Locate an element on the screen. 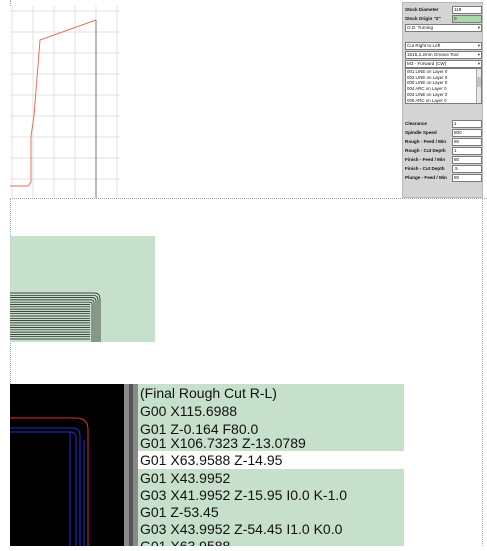  stock-origin-input: 0 is located at coordinates (467, 19).